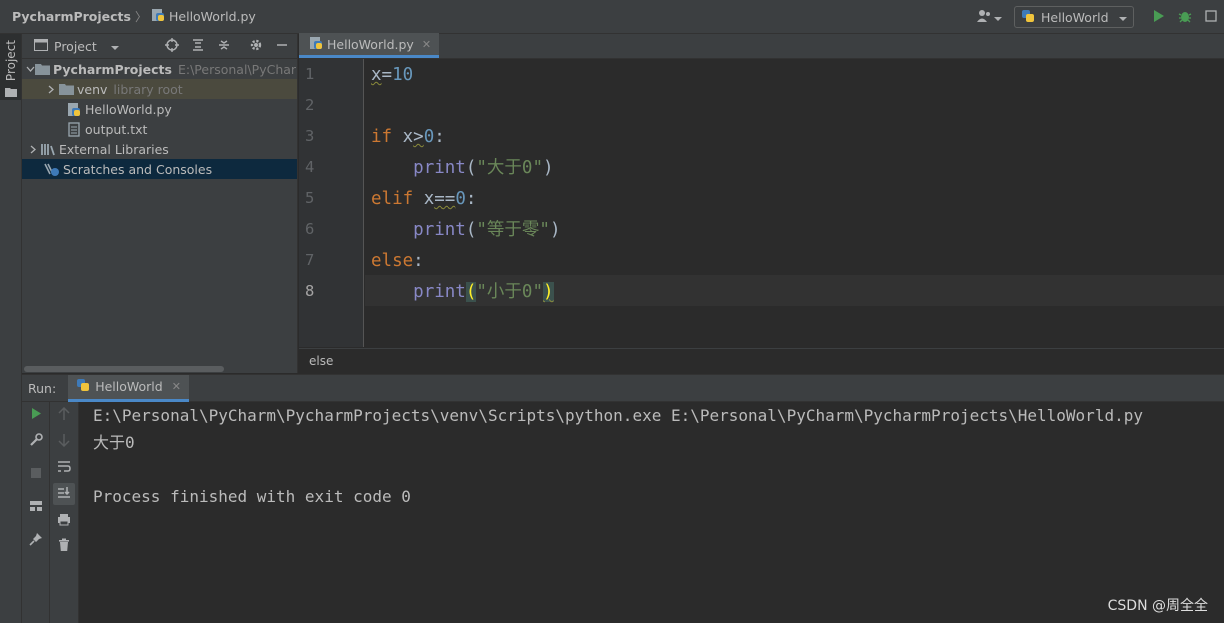 Image resolution: width=1224 pixels, height=623 pixels. Describe the element at coordinates (64, 468) in the screenshot. I see `soft-wrap-button` at that location.